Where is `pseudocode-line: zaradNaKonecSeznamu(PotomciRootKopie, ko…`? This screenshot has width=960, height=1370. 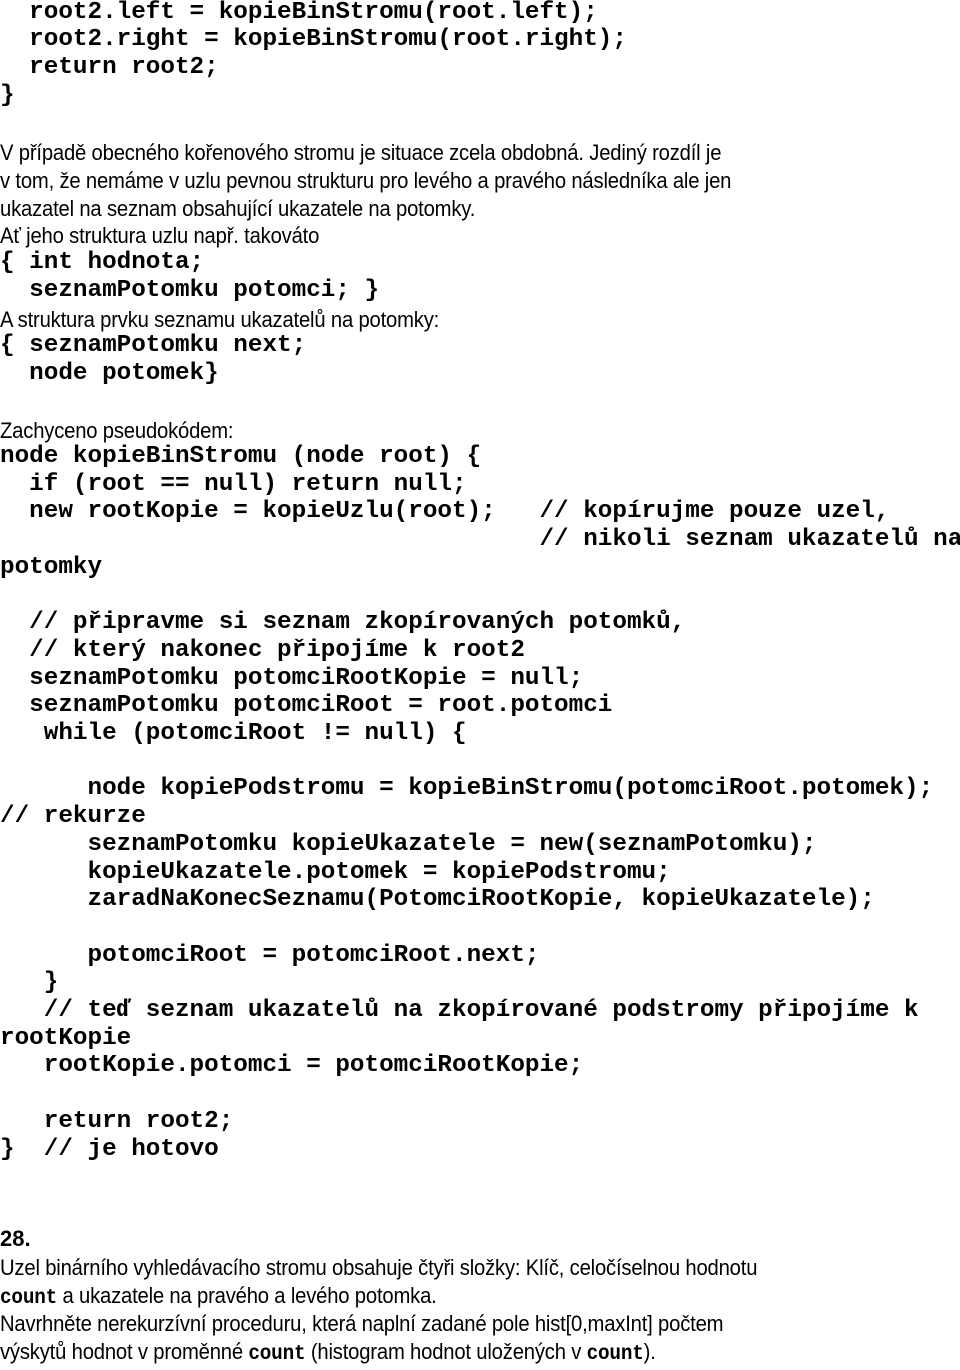
pseudocode-line: zaradNaKonecSeznamu(PotomciRootKopie, ko… is located at coordinates (437, 900).